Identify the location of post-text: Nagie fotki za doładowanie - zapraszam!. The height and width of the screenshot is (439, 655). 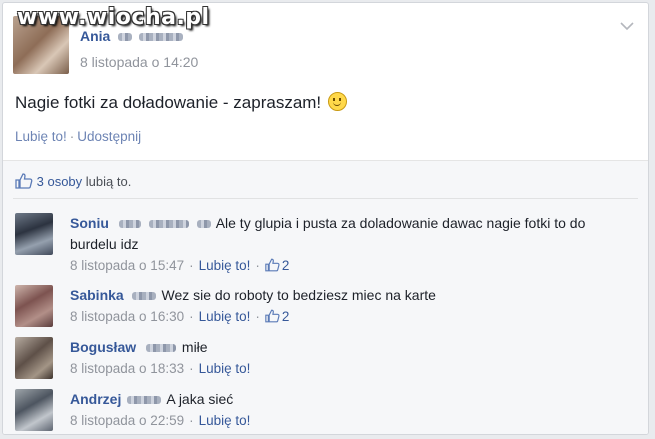
(181, 102).